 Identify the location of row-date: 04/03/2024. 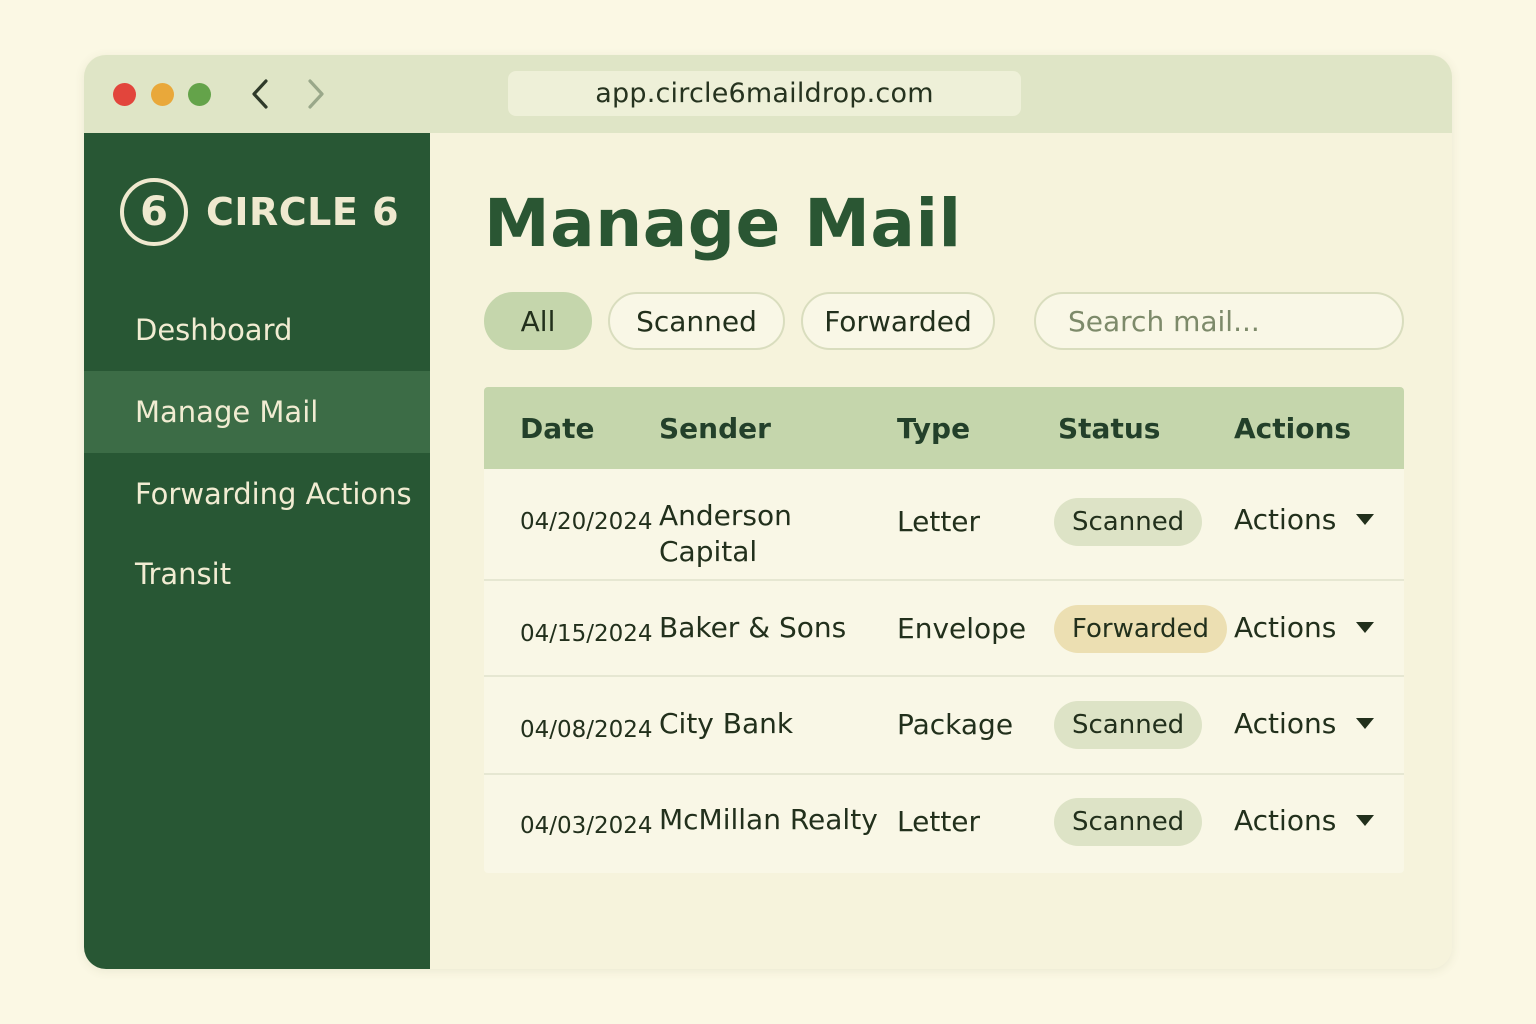
(586, 826).